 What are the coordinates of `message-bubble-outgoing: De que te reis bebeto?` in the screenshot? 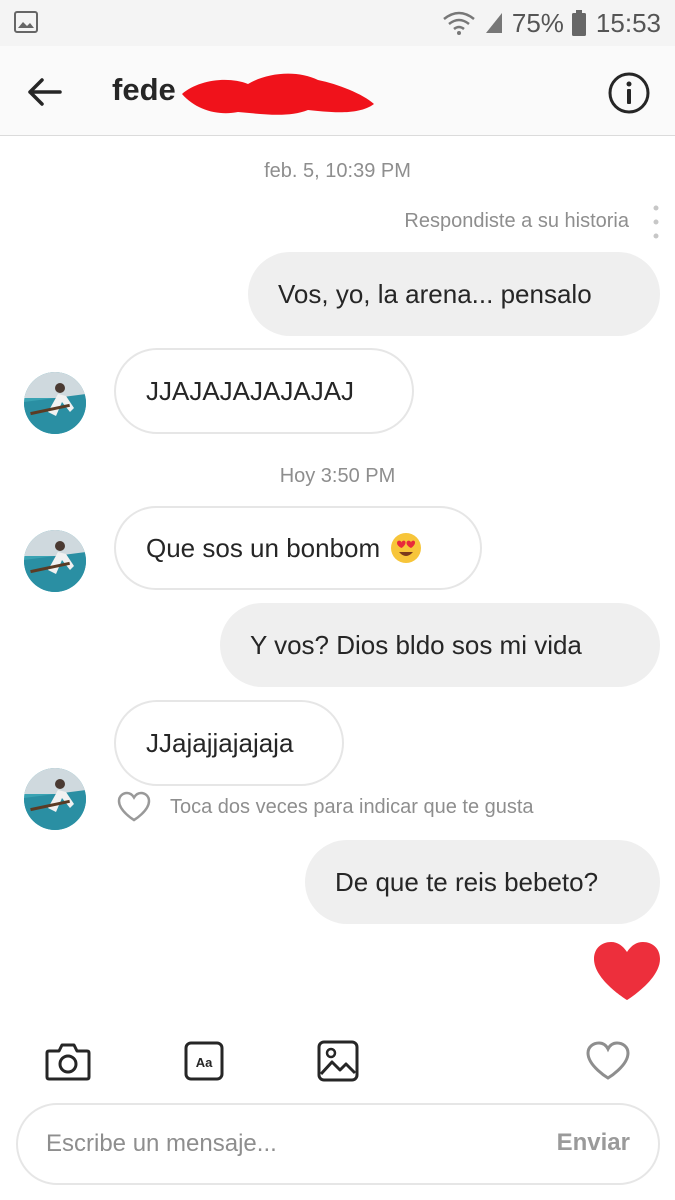 It's located at (482, 882).